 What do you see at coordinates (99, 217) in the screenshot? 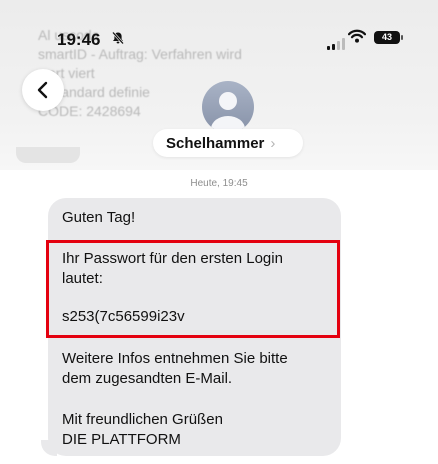
I see `message-greeting: Guten Tag!` at bounding box center [99, 217].